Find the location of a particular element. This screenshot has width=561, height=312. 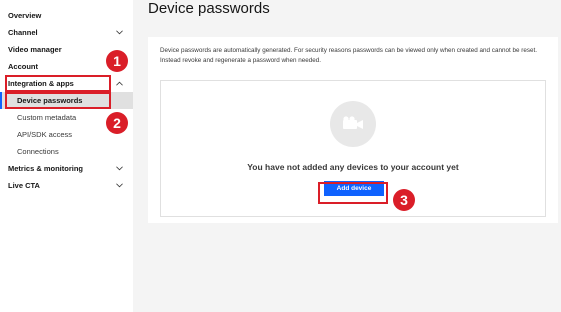

sidebar-item-overview: Overview is located at coordinates (66, 15).